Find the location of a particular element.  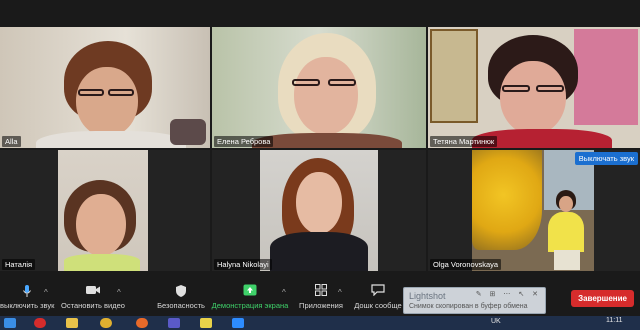

os-taskbar: UK 11:11 is located at coordinates (320, 323).